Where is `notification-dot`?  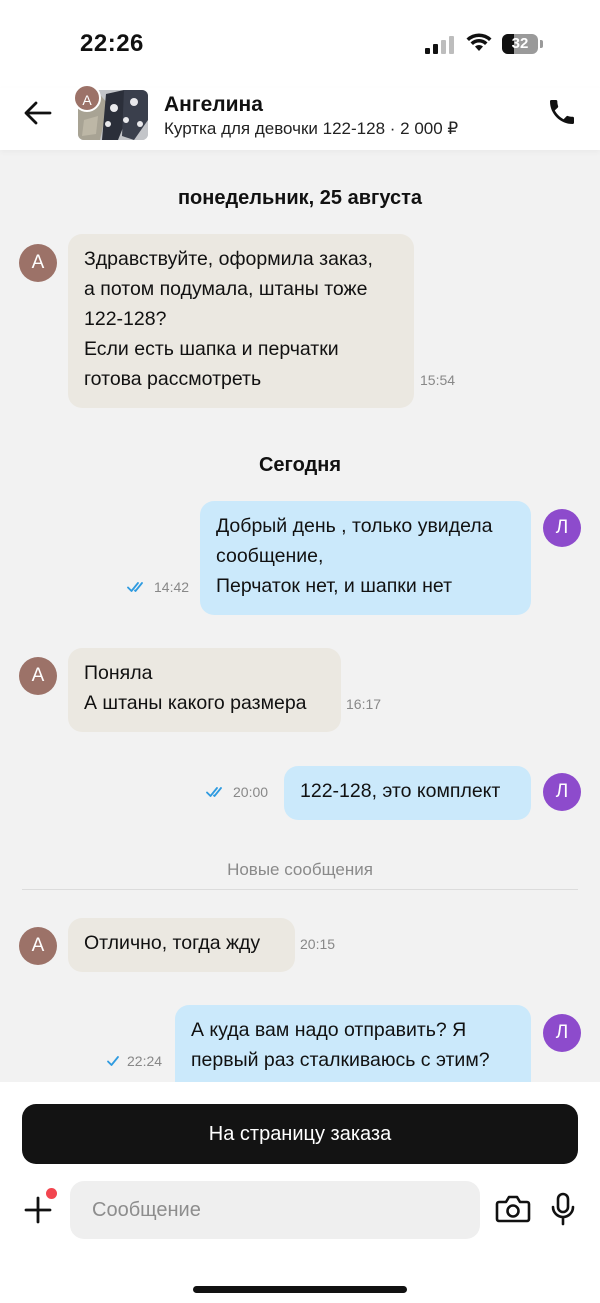 notification-dot is located at coordinates (51, 1193).